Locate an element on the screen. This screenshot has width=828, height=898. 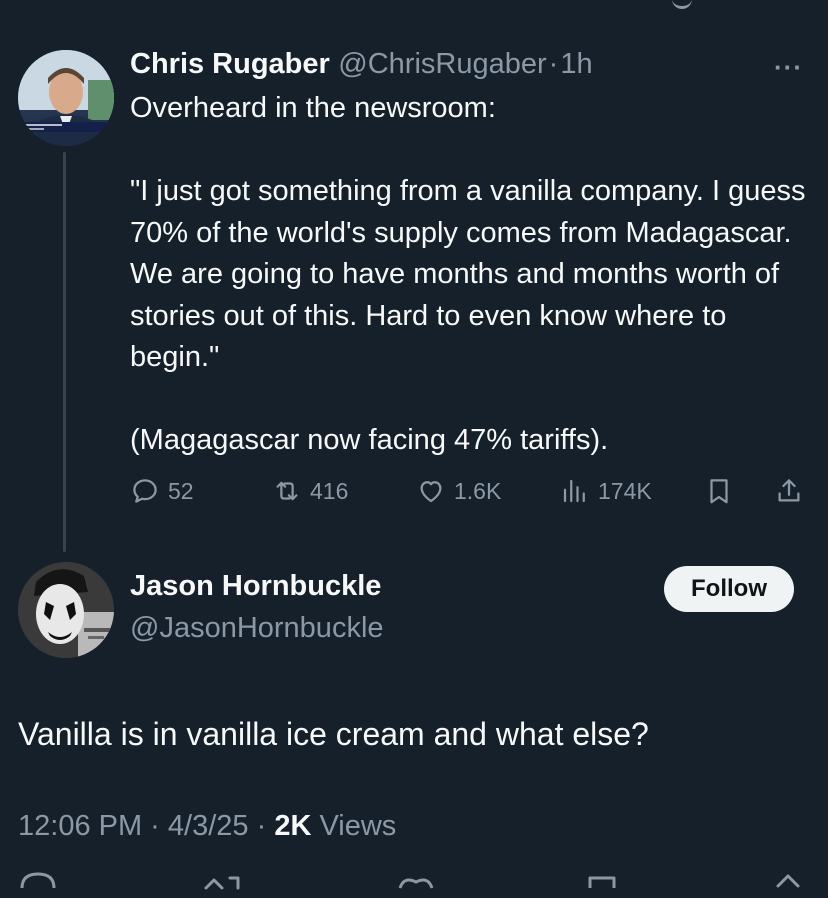
reply-button: 52 is located at coordinates (162, 491).